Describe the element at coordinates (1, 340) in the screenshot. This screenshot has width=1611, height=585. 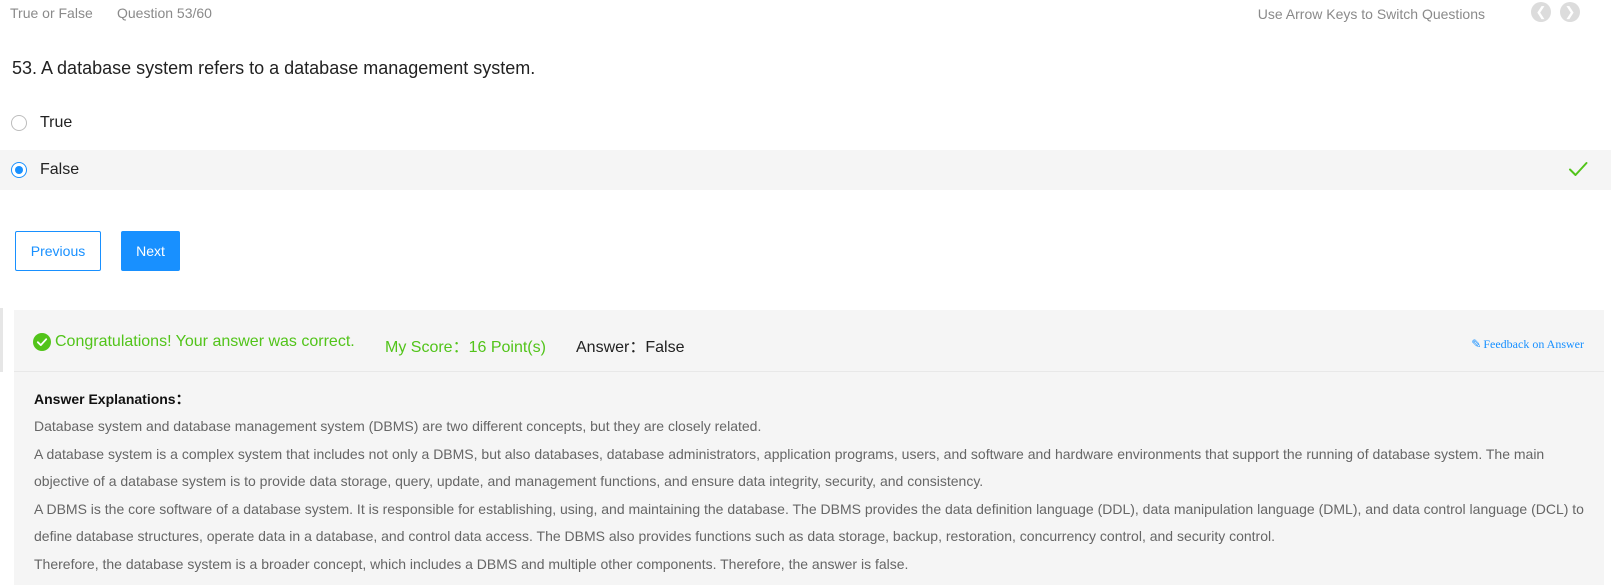
I see `side-edge` at that location.